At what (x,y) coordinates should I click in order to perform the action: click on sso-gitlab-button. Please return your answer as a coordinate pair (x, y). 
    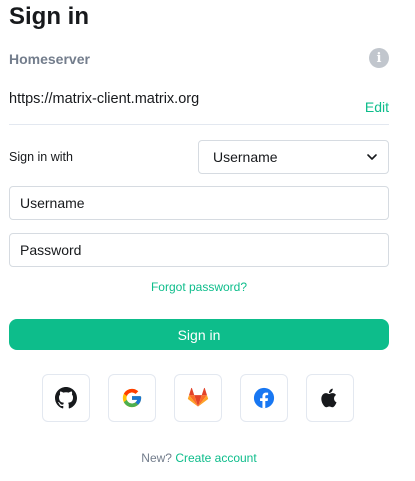
    Looking at the image, I should click on (198, 398).